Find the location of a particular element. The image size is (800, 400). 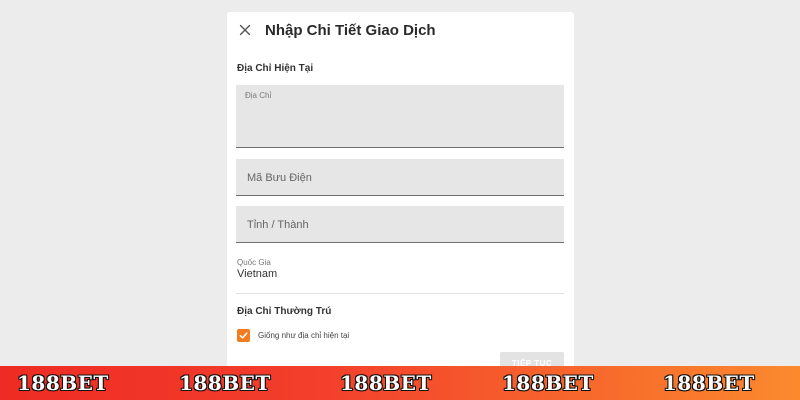

country-label: Quốc Gia is located at coordinates (254, 262).